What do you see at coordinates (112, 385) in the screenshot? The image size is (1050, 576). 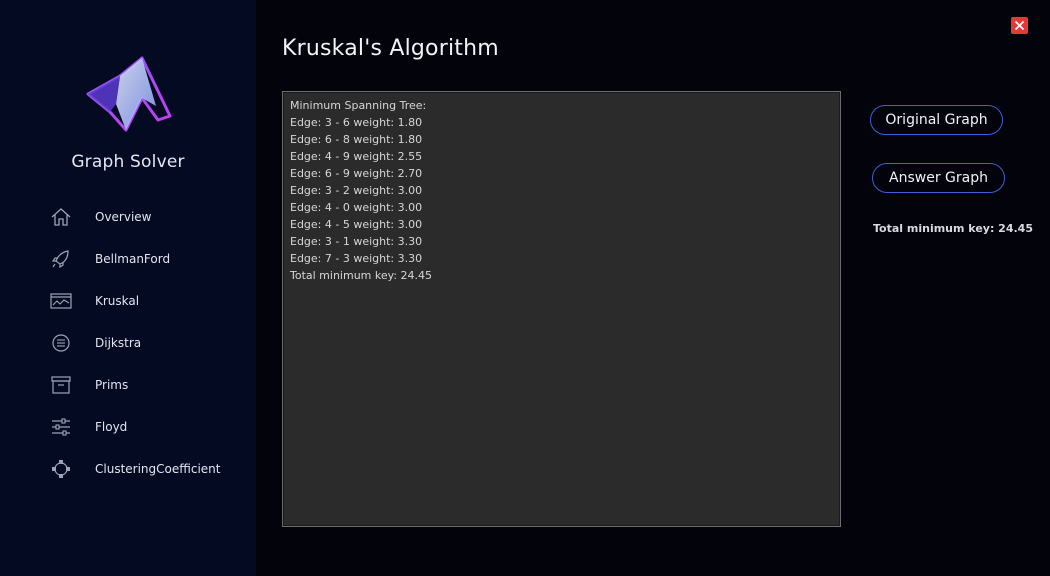 I see `sidebar-item-label: Prims` at bounding box center [112, 385].